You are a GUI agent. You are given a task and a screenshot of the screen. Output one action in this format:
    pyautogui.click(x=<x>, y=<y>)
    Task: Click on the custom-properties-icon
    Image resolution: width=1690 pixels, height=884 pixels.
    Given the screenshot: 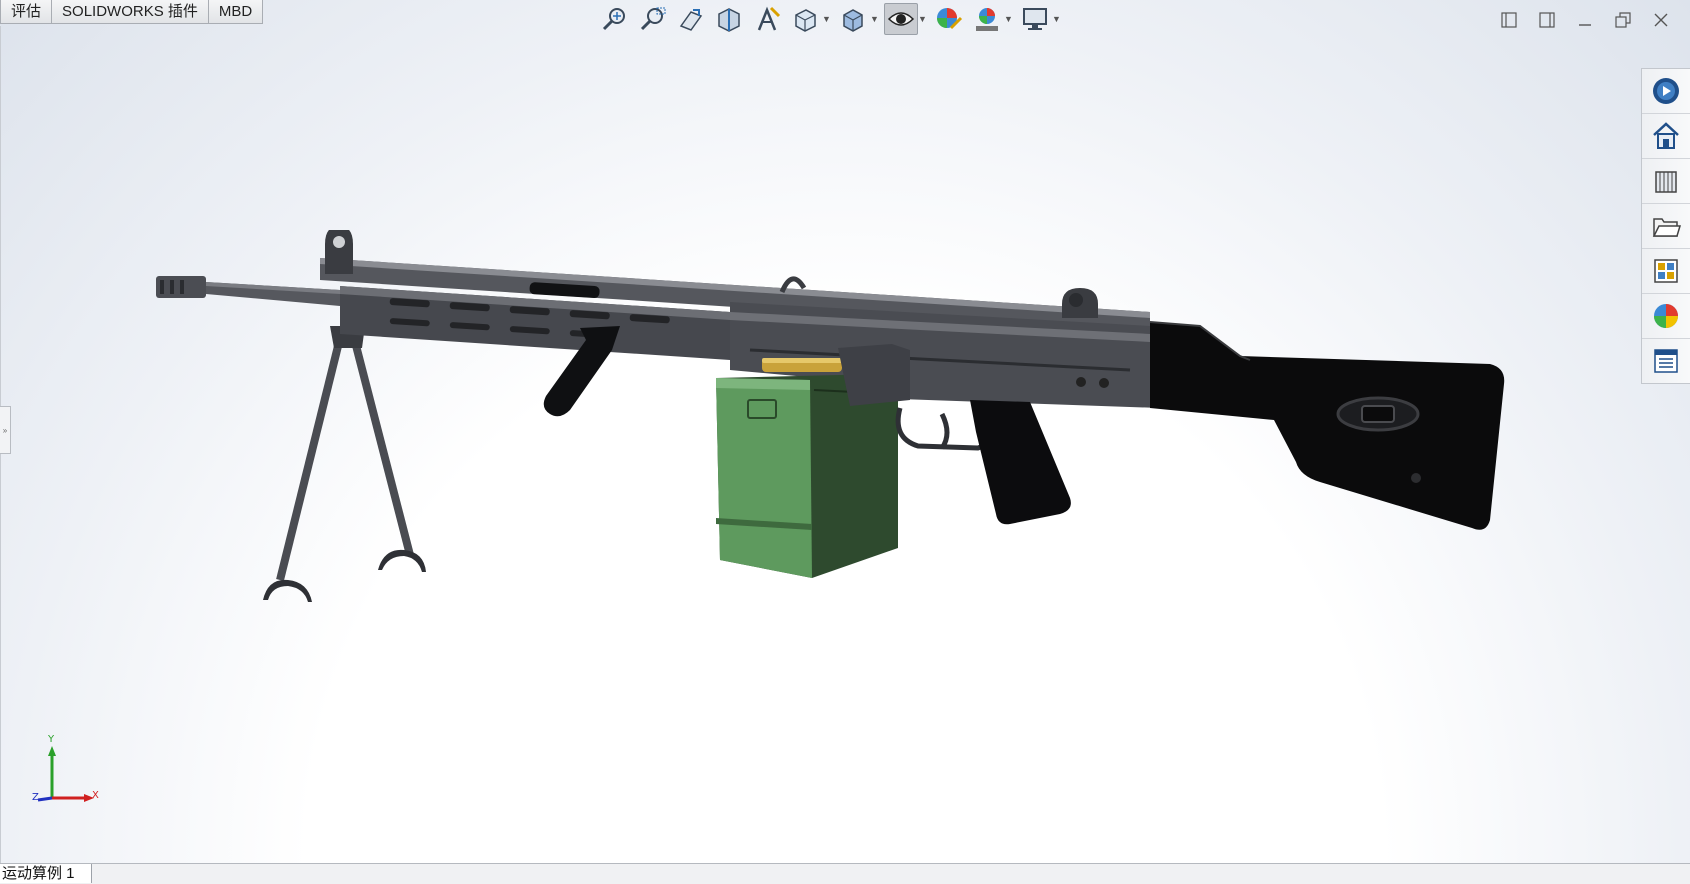 What is the action you would take?
    pyautogui.click(x=1666, y=361)
    